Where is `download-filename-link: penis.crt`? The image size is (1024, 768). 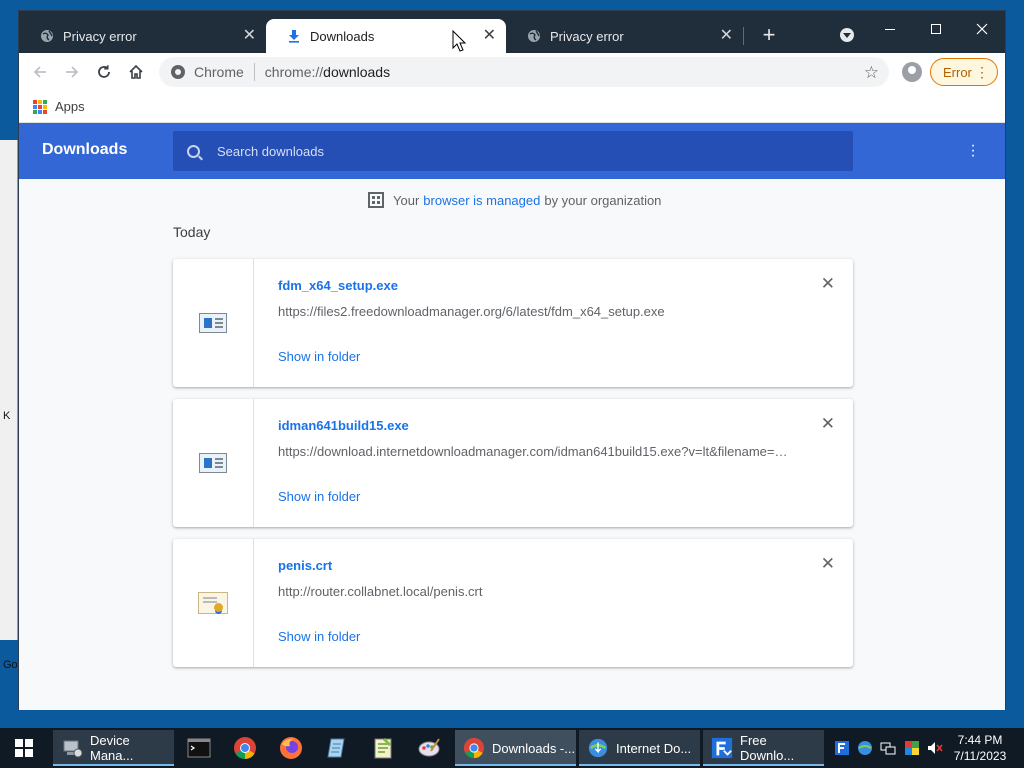
download-filename-link: penis.crt is located at coordinates (305, 565).